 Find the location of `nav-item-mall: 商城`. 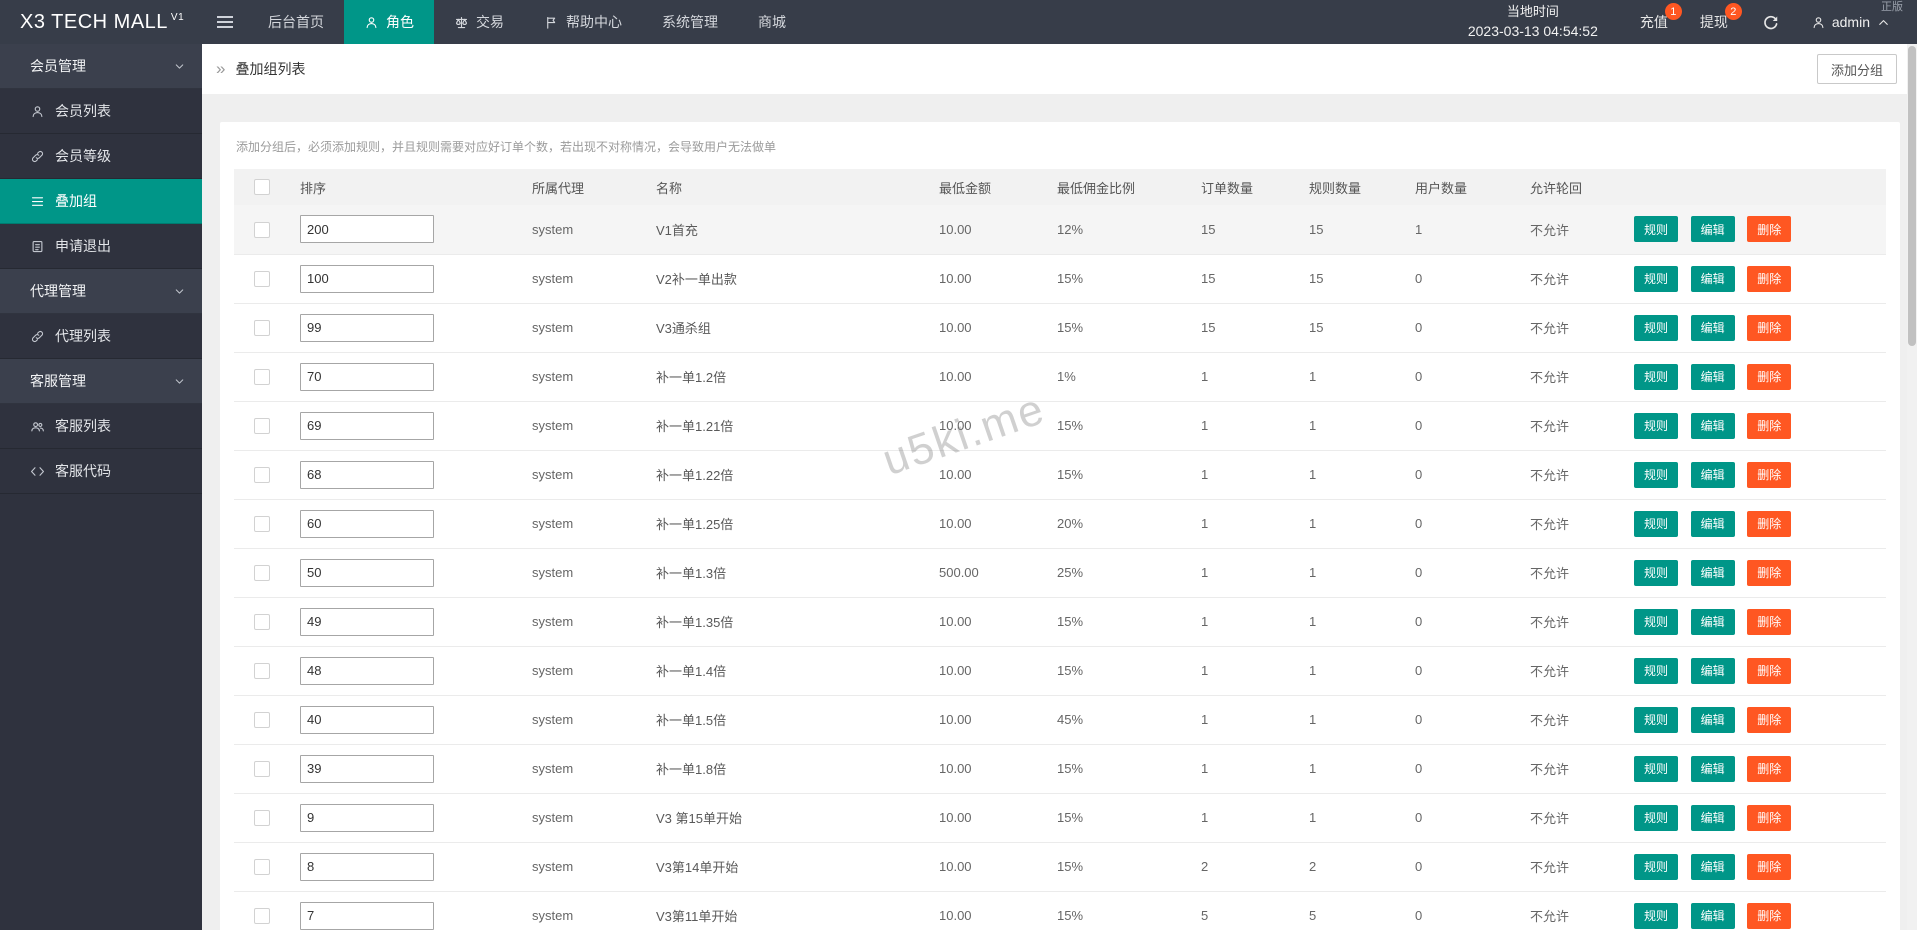

nav-item-mall: 商城 is located at coordinates (772, 22).